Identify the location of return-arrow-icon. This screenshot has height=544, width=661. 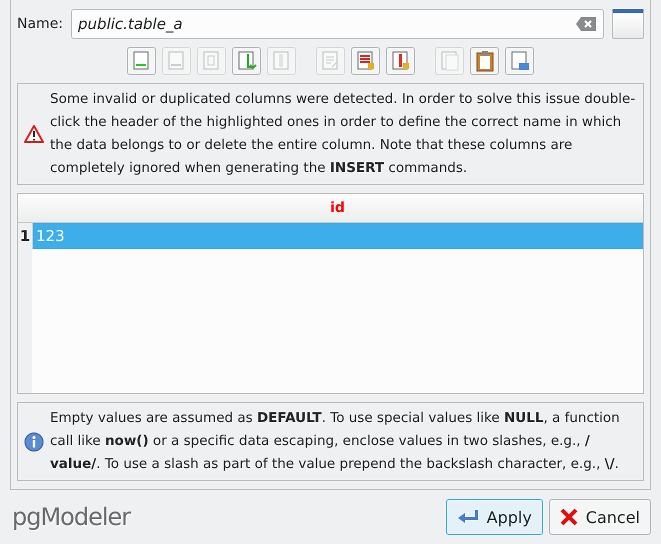
(467, 517).